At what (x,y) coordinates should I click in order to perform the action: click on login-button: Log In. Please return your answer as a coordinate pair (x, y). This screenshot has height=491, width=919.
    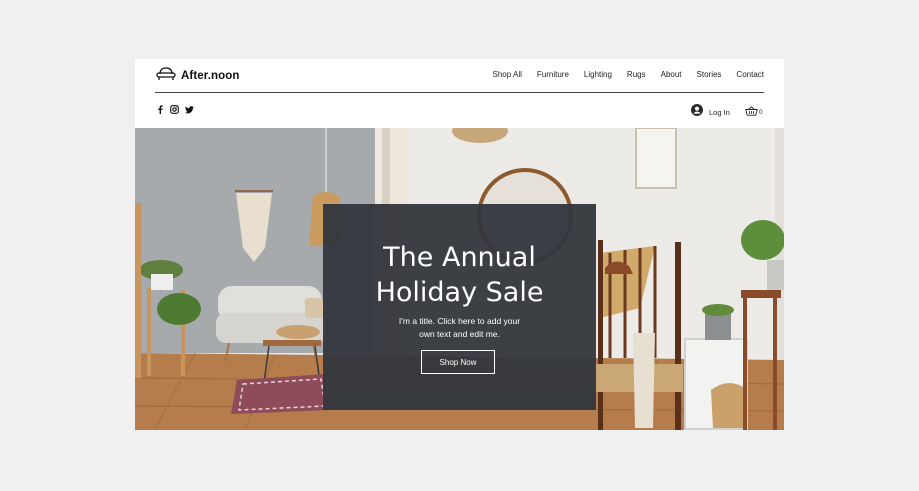
    Looking at the image, I should click on (710, 112).